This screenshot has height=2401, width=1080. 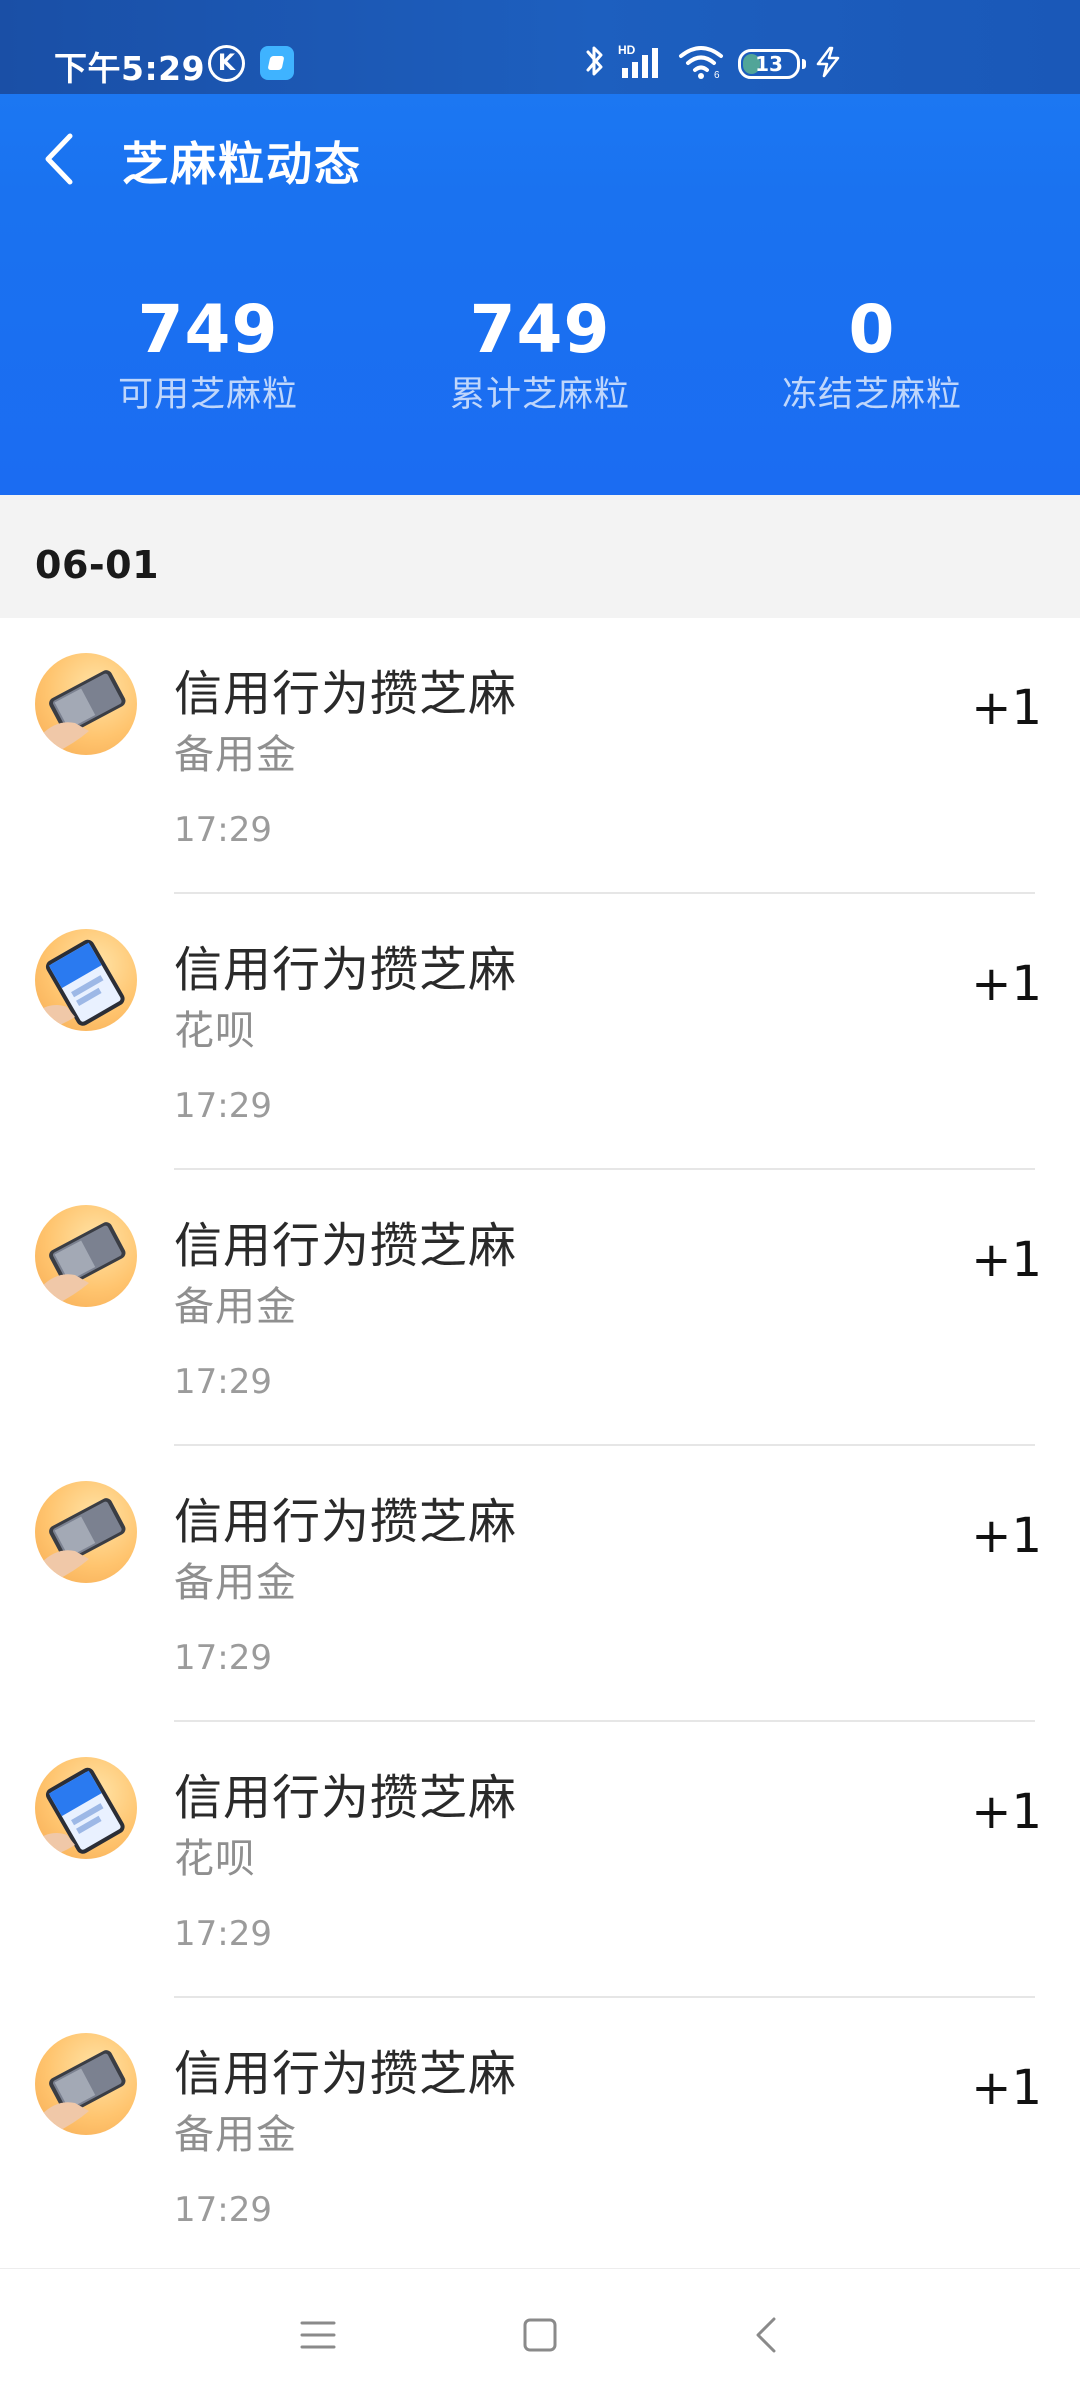 What do you see at coordinates (540, 556) in the screenshot?
I see `date-group-header: 06-01` at bounding box center [540, 556].